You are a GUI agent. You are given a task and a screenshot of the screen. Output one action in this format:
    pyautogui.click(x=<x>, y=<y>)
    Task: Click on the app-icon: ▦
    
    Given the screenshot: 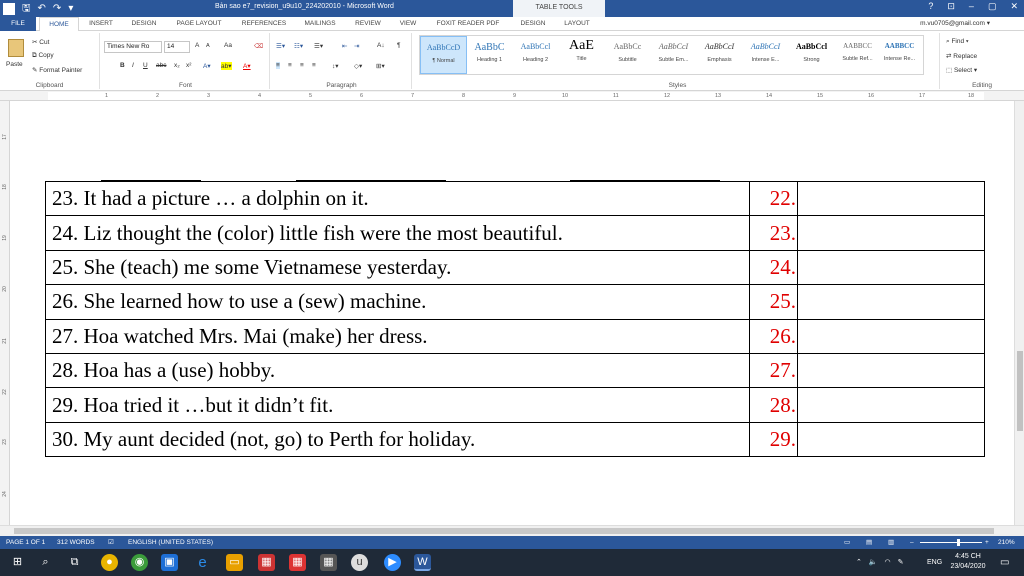 What is the action you would take?
    pyautogui.click(x=266, y=562)
    